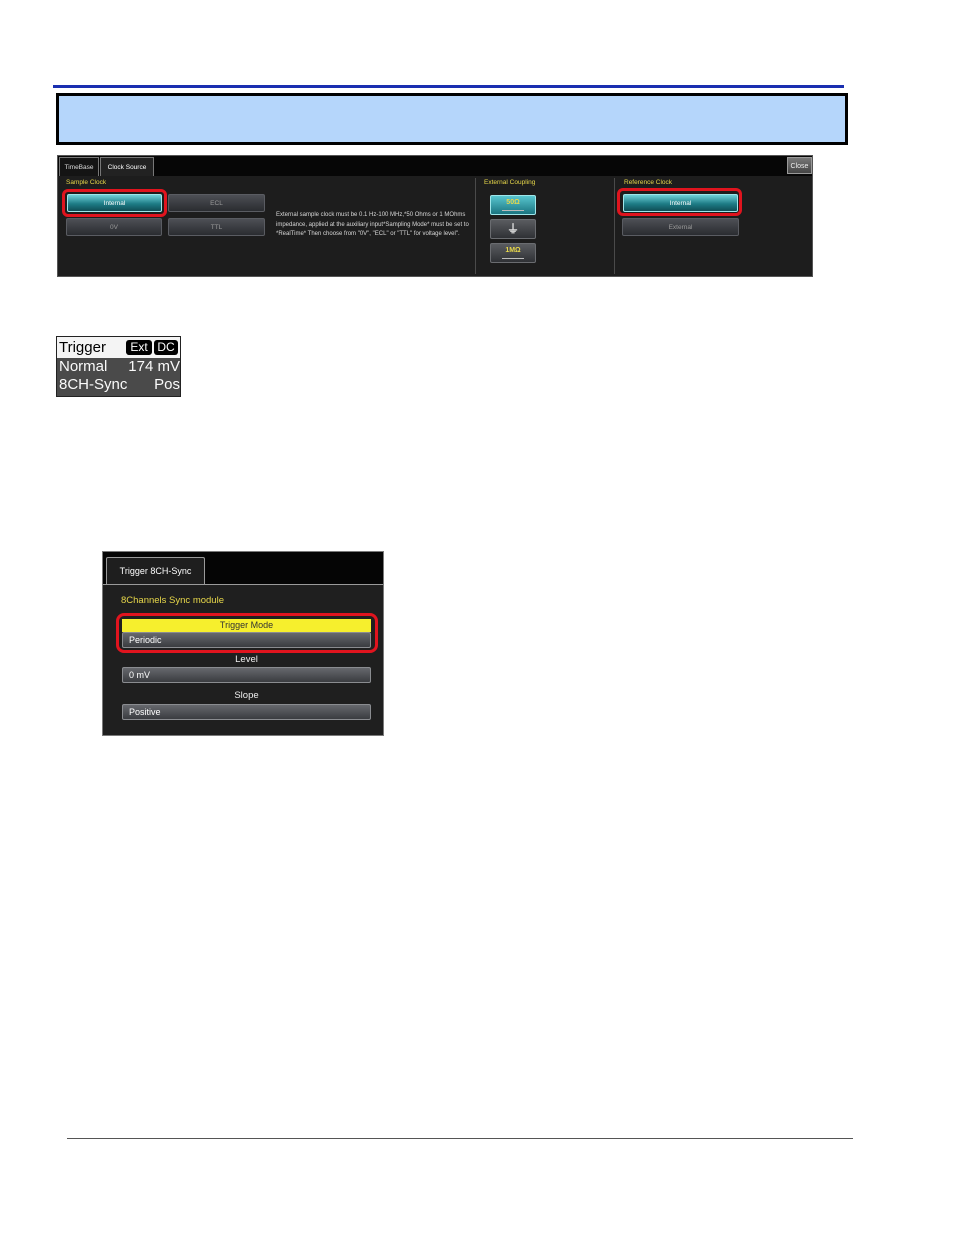 Image resolution: width=954 pixels, height=1235 pixels. I want to click on coupling-ground-button: ⏚, so click(513, 229).